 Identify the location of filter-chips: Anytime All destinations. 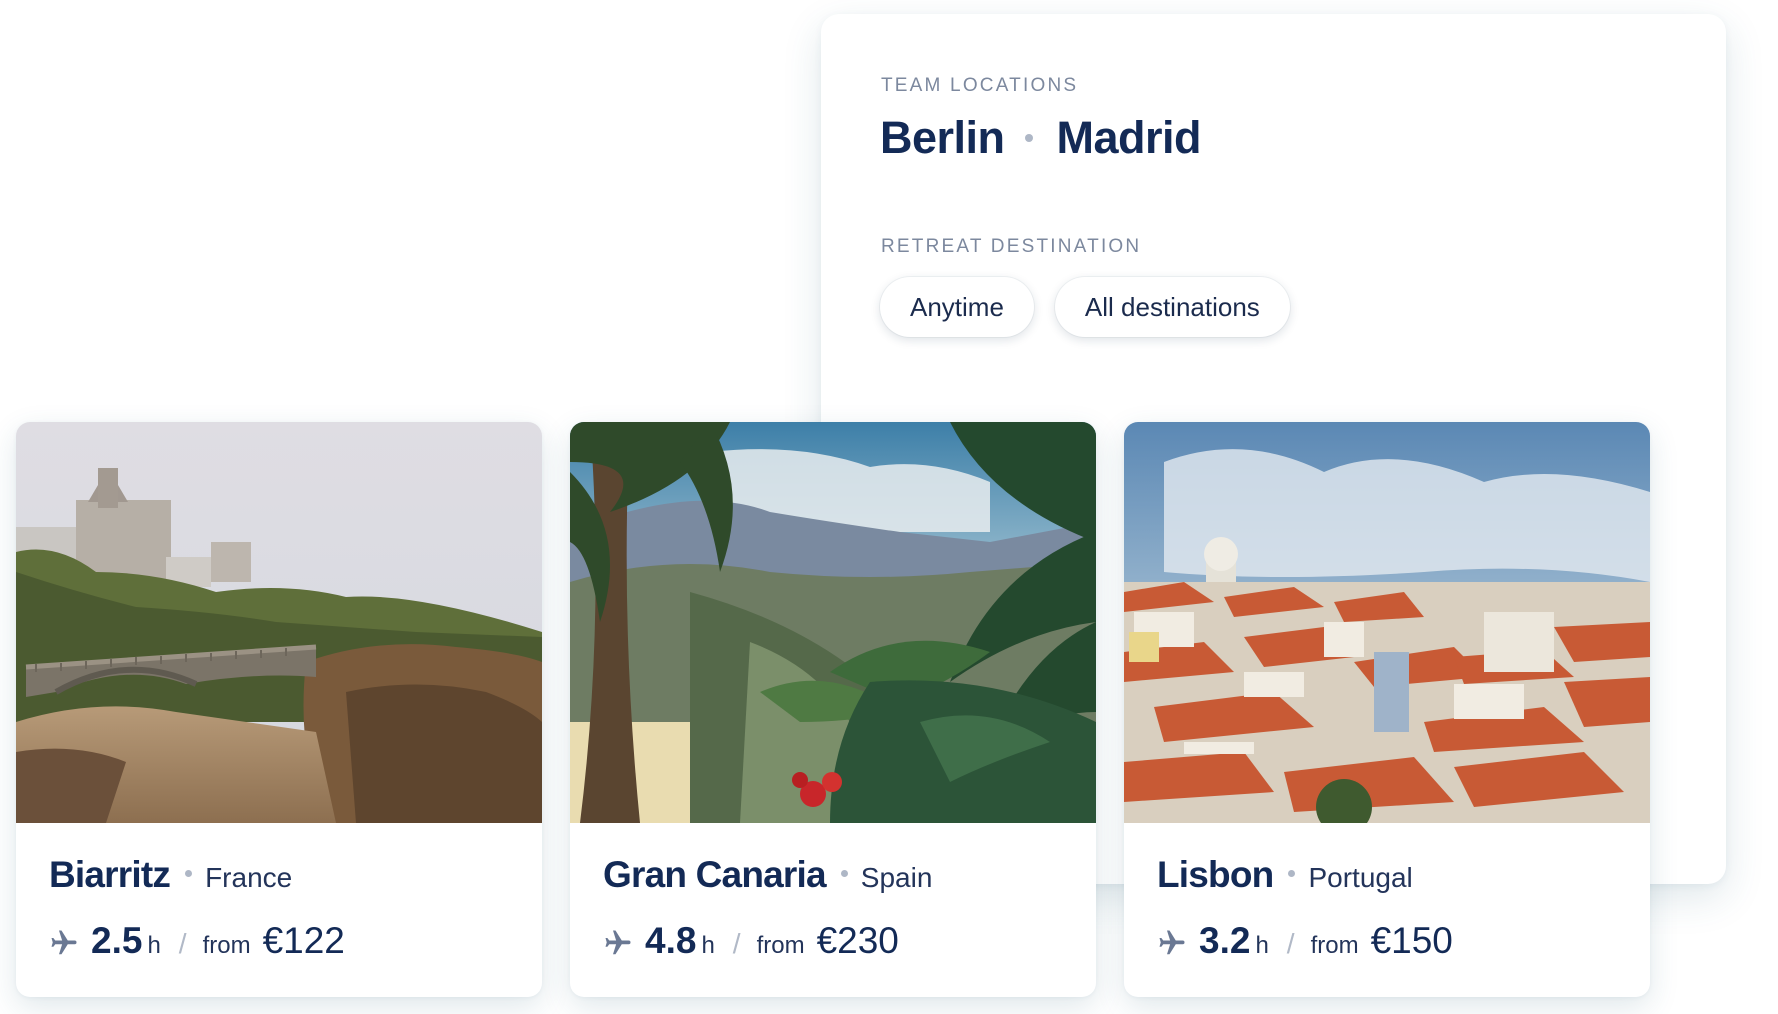
(1085, 307).